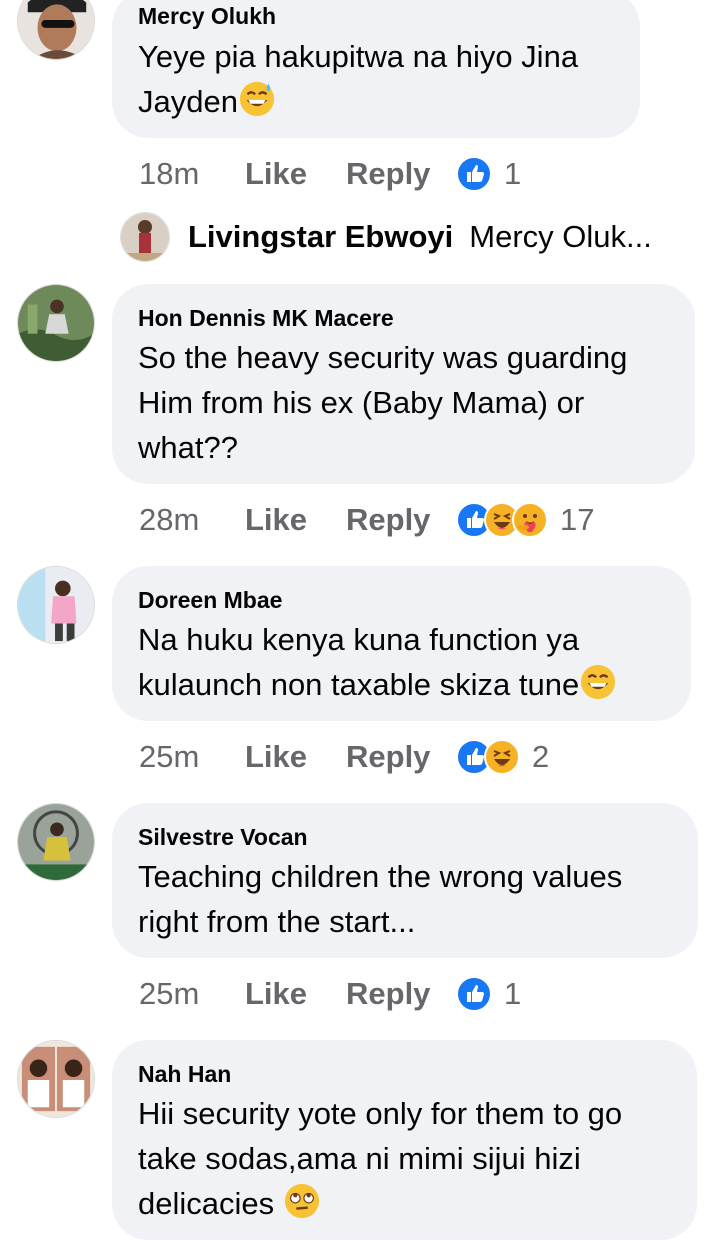 This screenshot has width=720, height=1257. What do you see at coordinates (207, 16) in the screenshot?
I see `comment-author: Mercy Olukh` at bounding box center [207, 16].